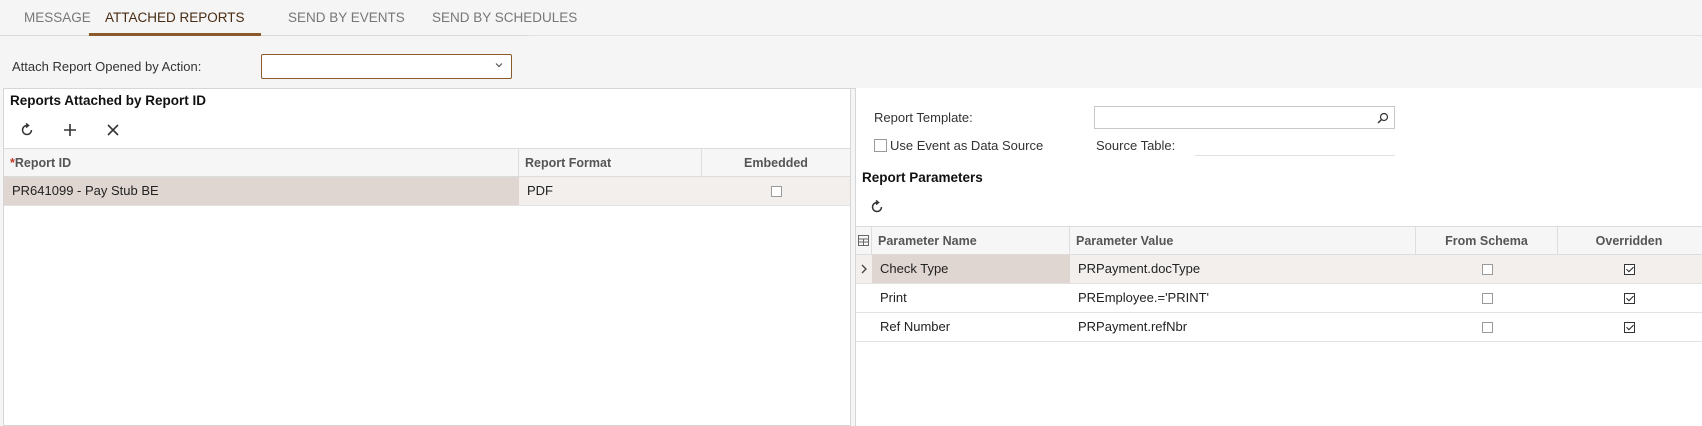 This screenshot has height=426, width=1702. What do you see at coordinates (776, 162) in the screenshot?
I see `col-embedded: Embedded` at bounding box center [776, 162].